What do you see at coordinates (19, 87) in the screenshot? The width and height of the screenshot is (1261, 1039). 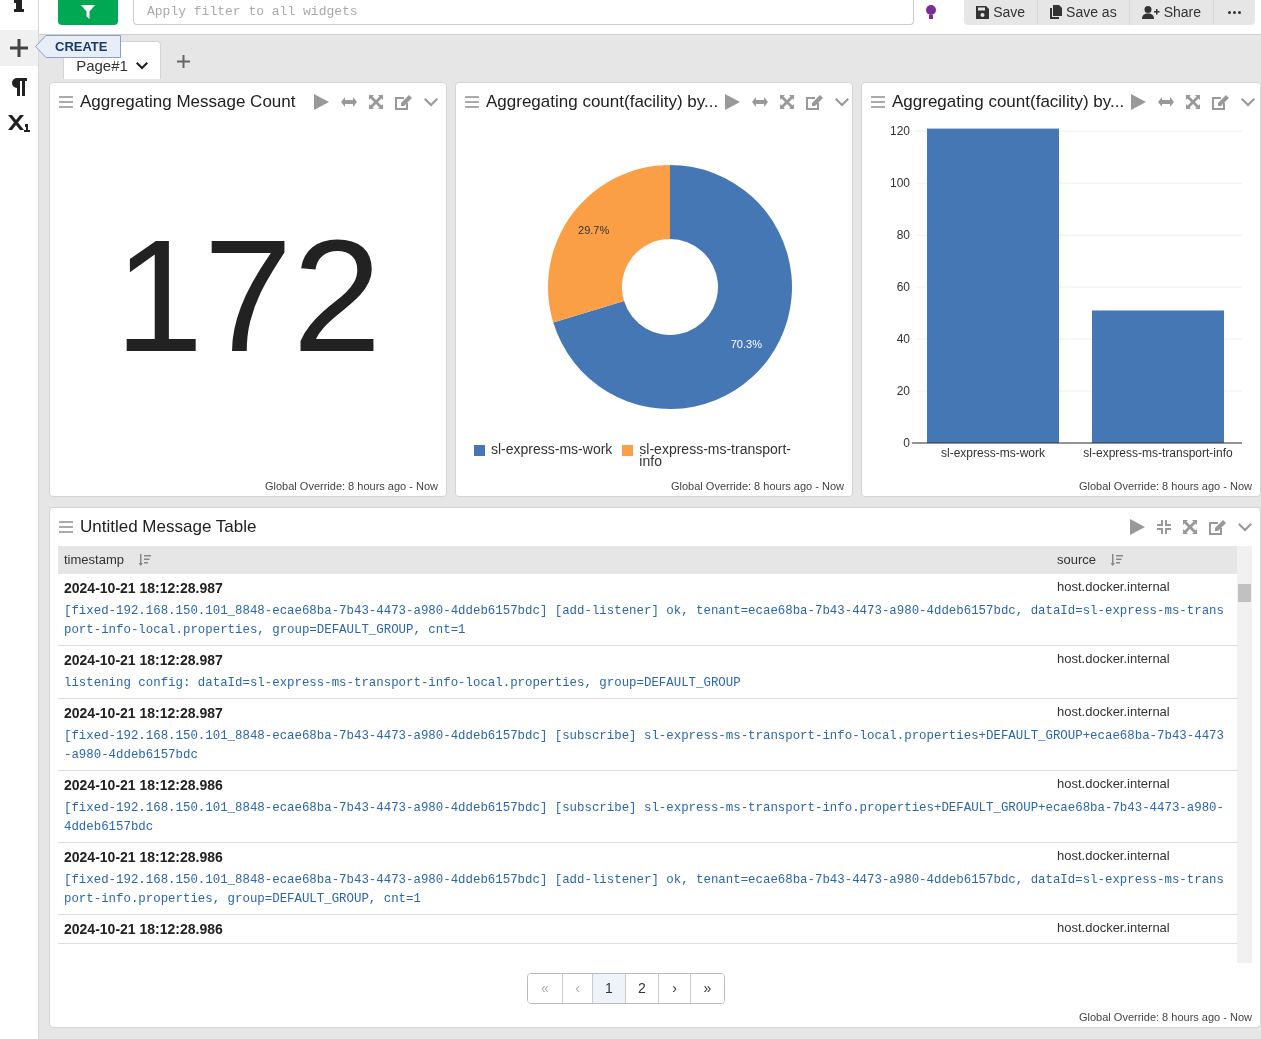 I see `pilcrow-icon` at bounding box center [19, 87].